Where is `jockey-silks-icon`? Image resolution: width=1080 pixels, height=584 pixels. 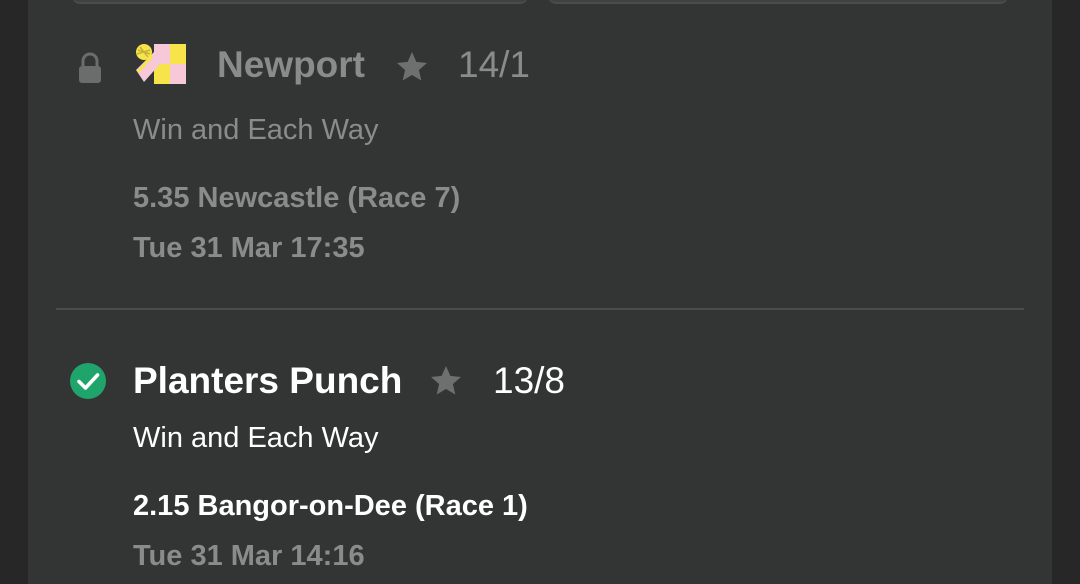
jockey-silks-icon is located at coordinates (161, 64).